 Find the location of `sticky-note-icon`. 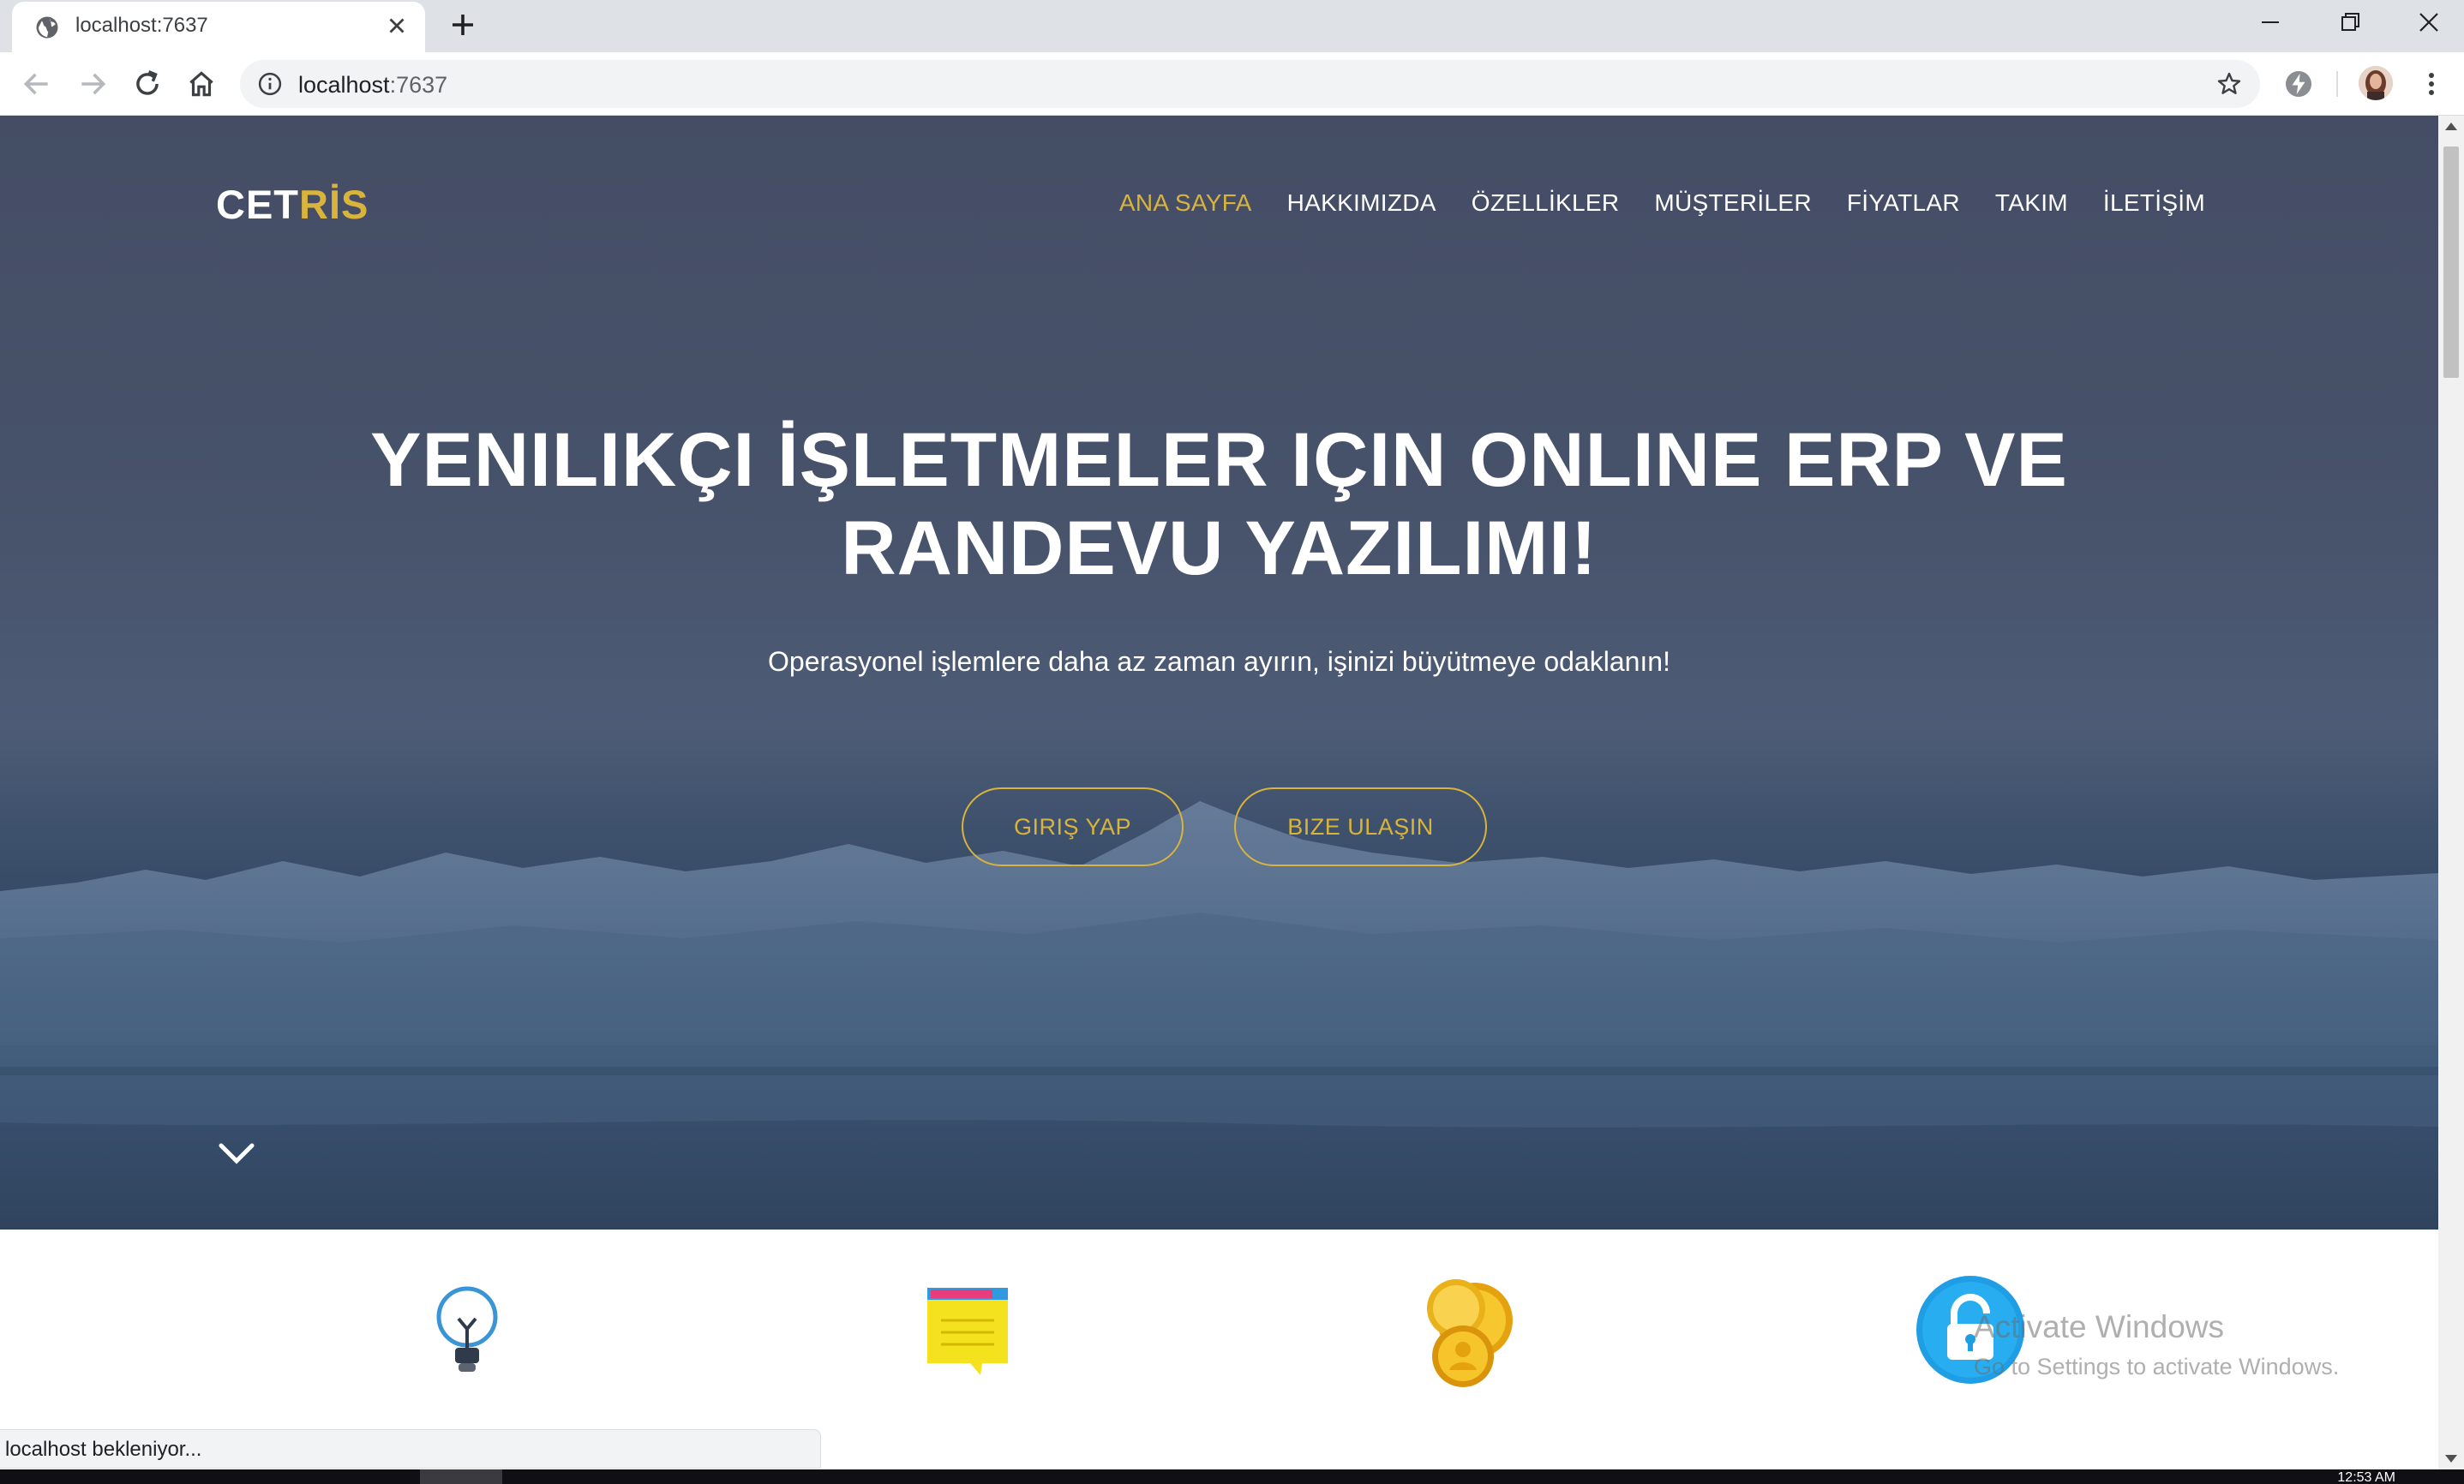

sticky-note-icon is located at coordinates (967, 1331).